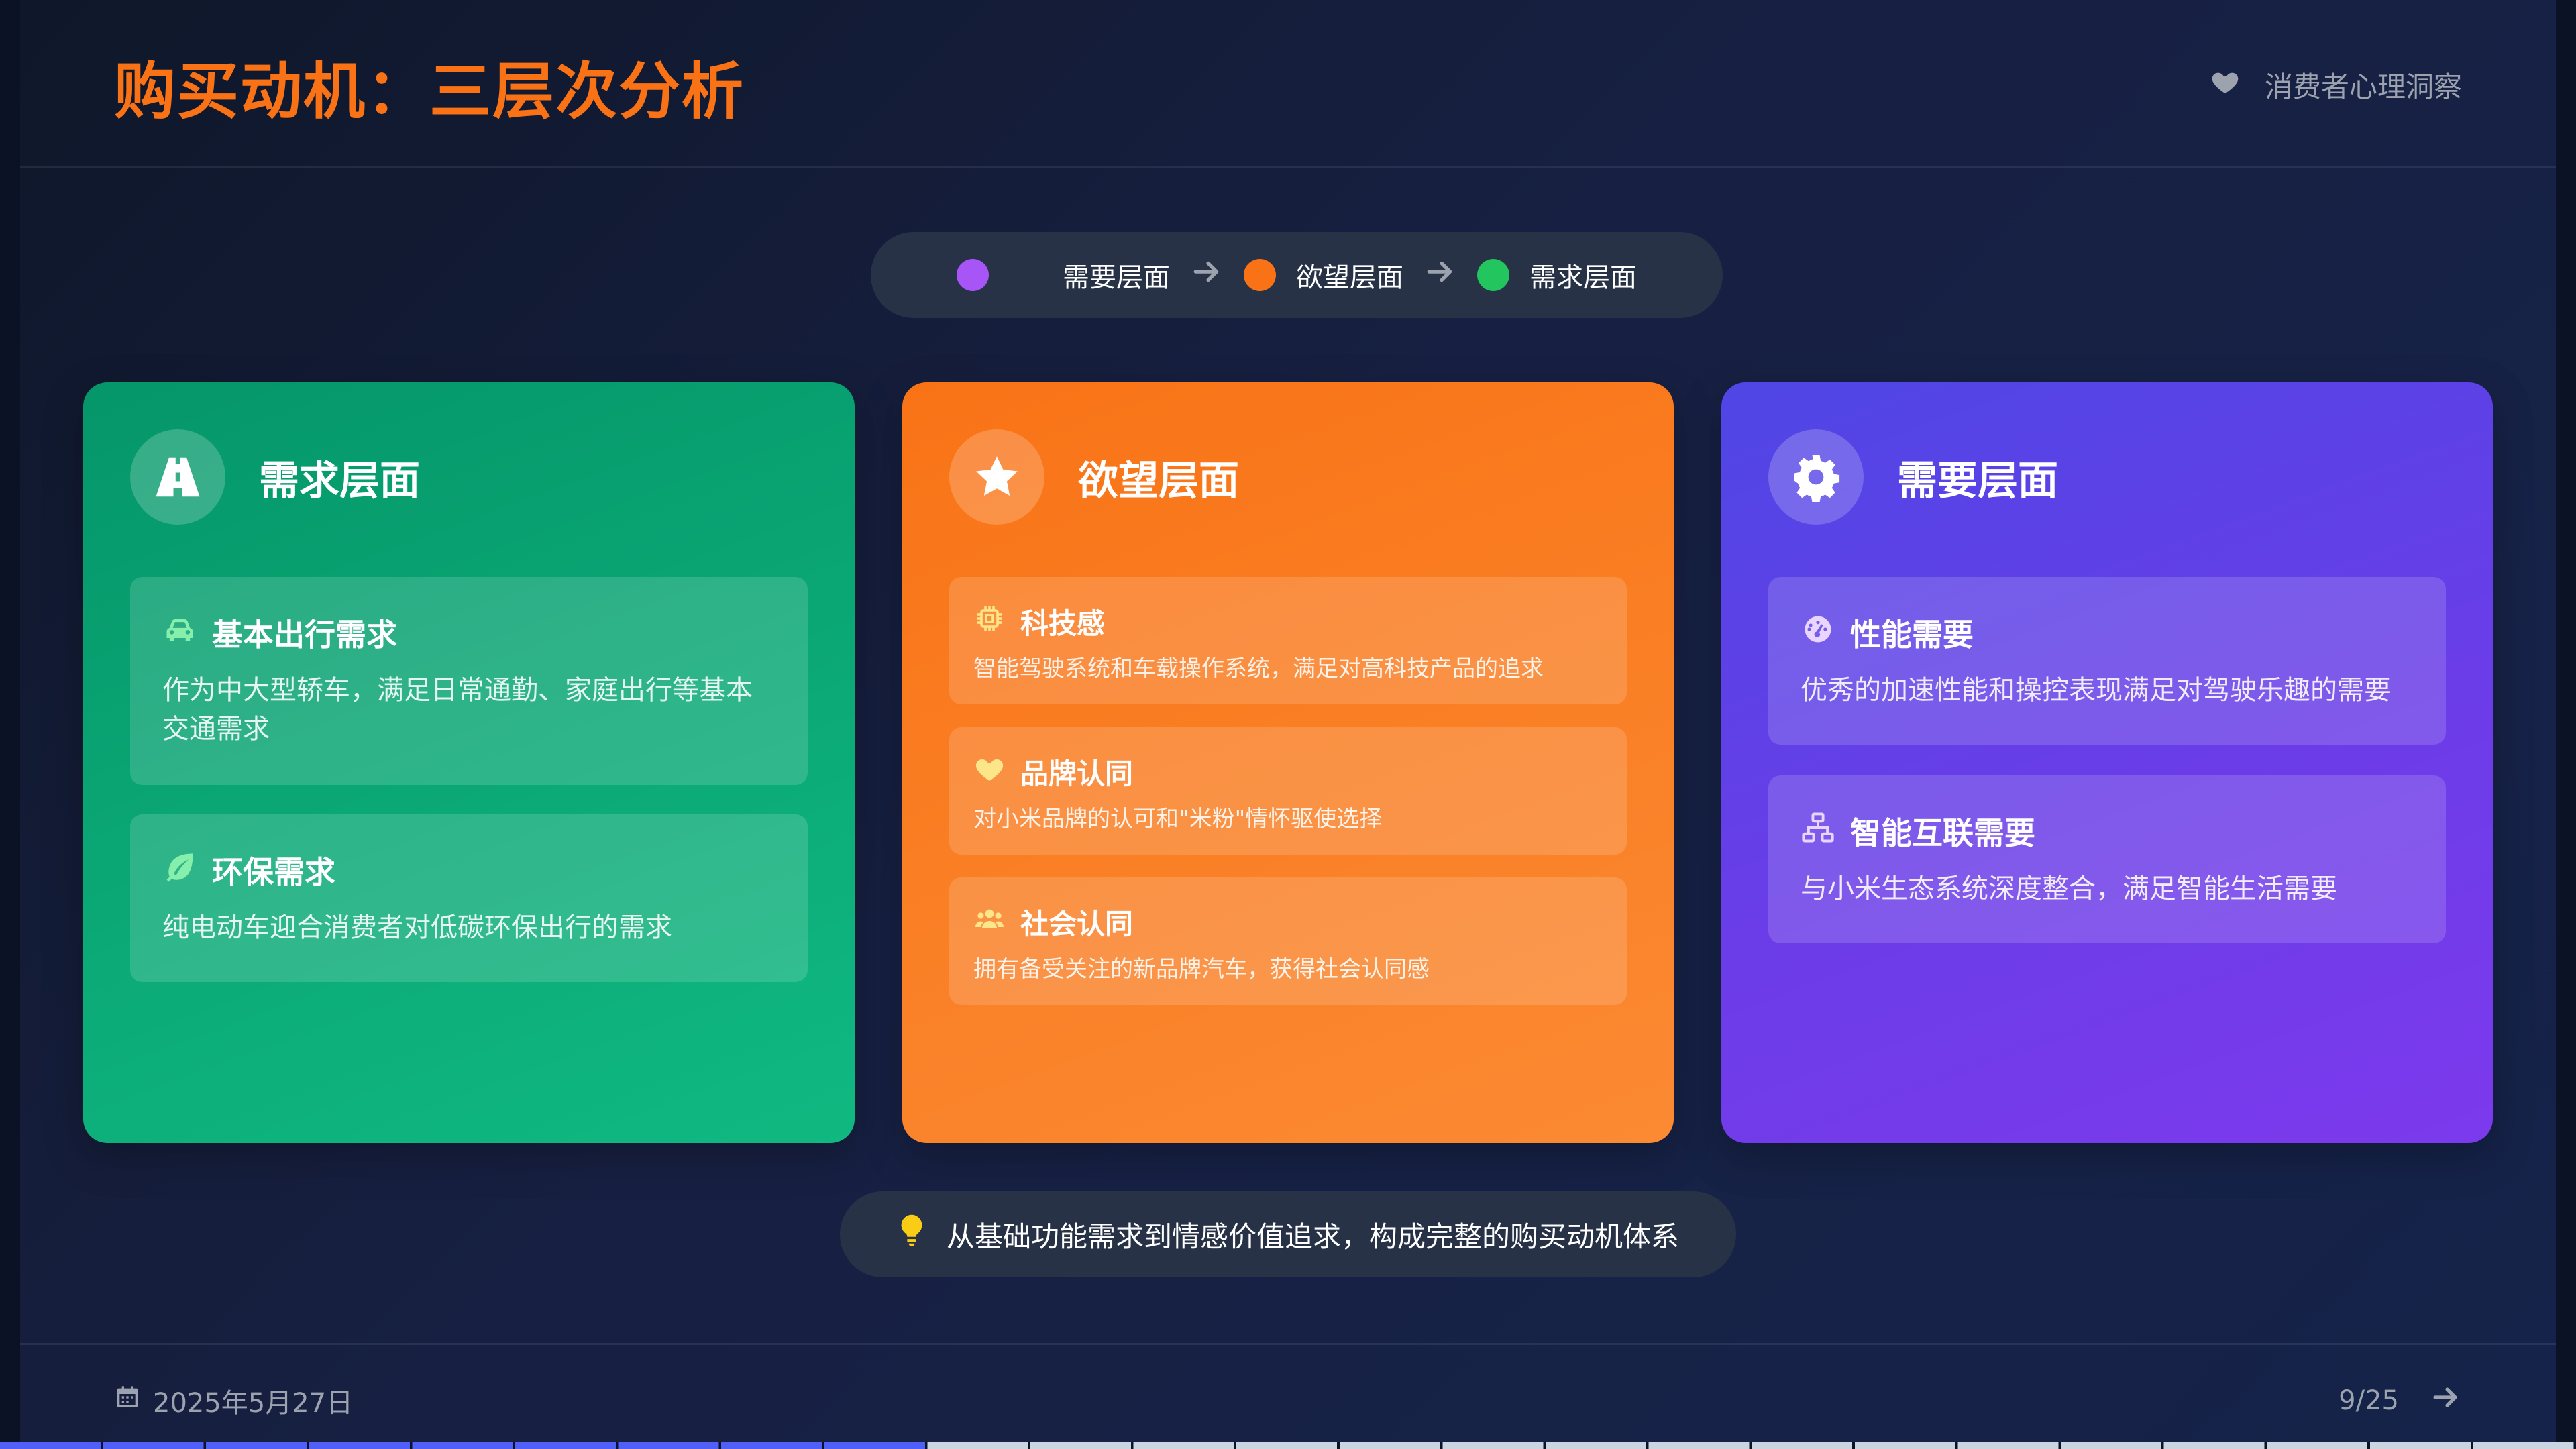  What do you see at coordinates (2369, 1400) in the screenshot?
I see `page-number: 9/25` at bounding box center [2369, 1400].